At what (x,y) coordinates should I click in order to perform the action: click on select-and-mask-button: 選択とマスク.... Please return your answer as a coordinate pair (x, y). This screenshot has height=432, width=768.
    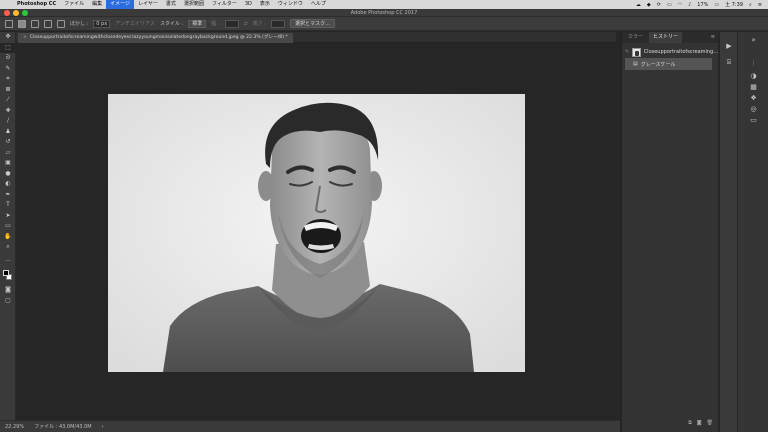
    Looking at the image, I should click on (312, 23).